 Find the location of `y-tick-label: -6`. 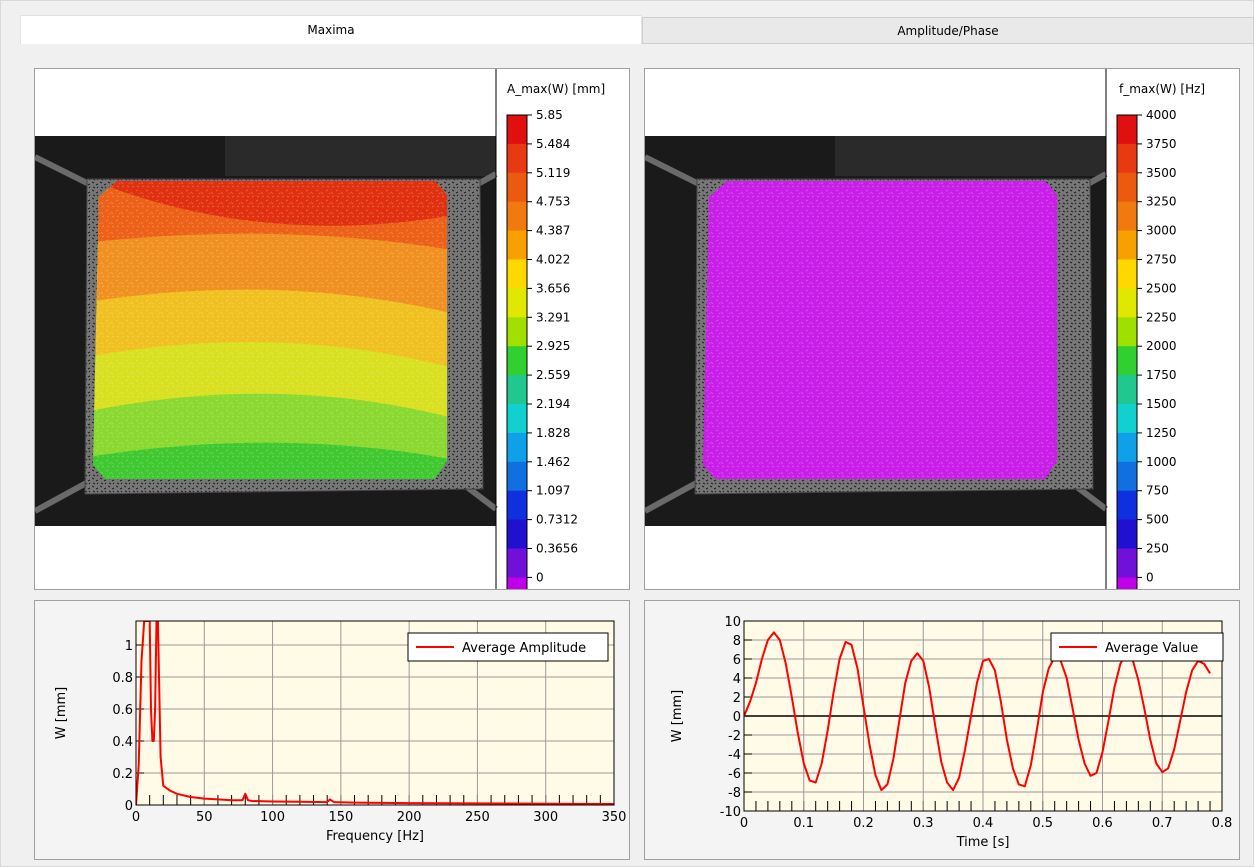

y-tick-label: -6 is located at coordinates (734, 774).